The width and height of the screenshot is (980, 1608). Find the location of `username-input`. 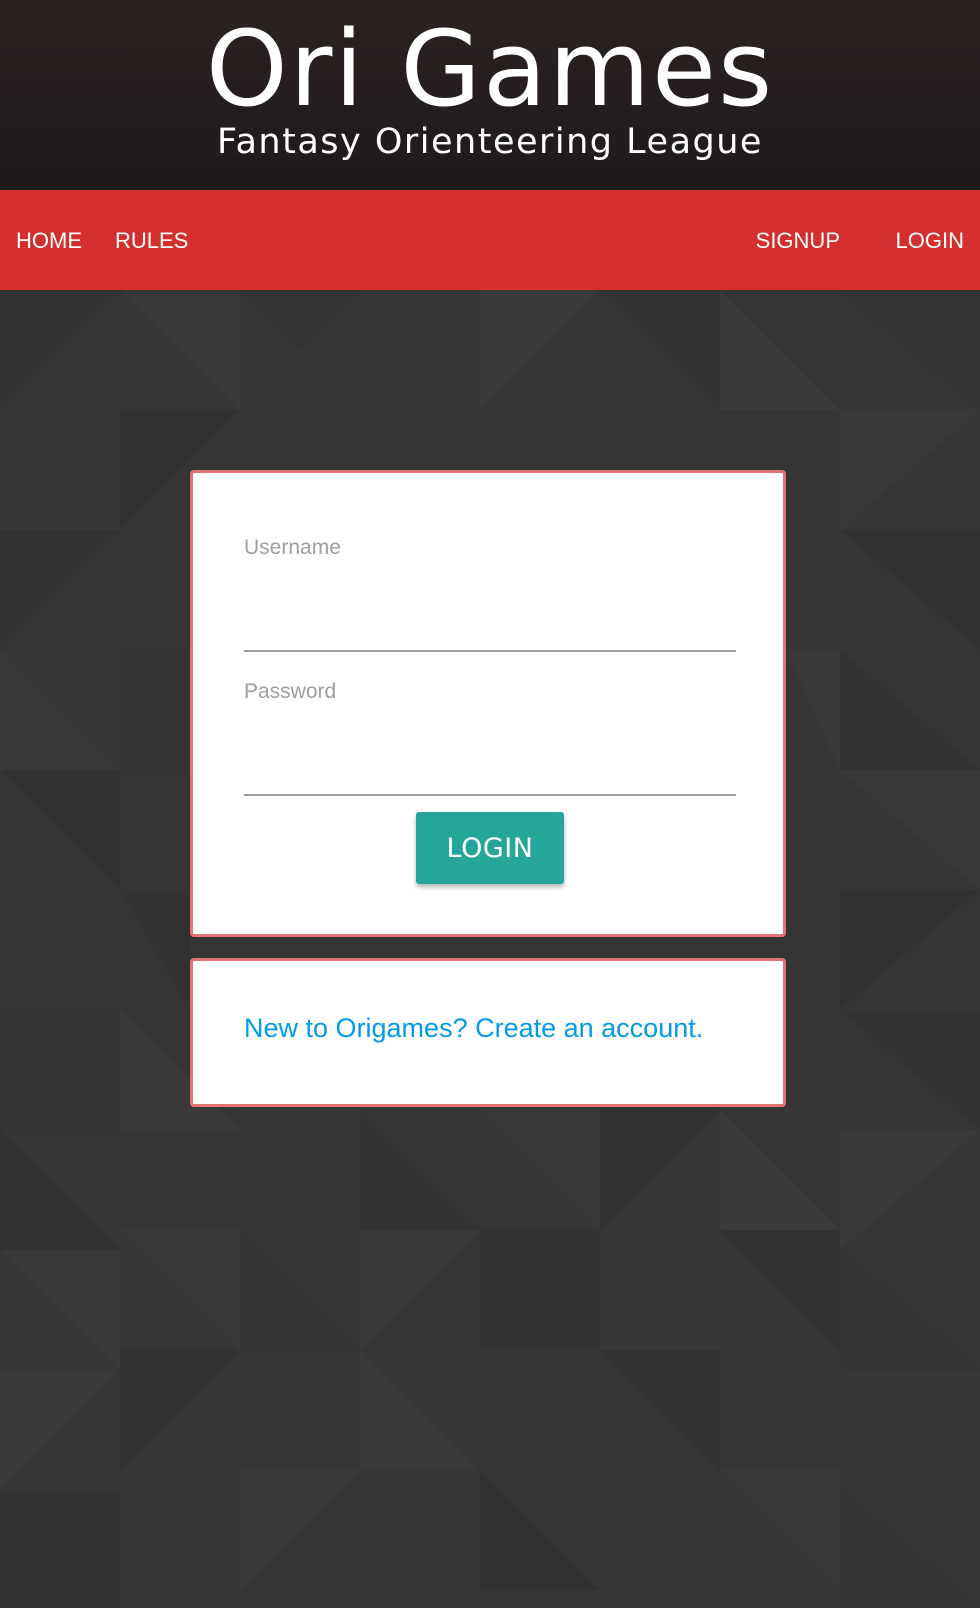

username-input is located at coordinates (490, 622).